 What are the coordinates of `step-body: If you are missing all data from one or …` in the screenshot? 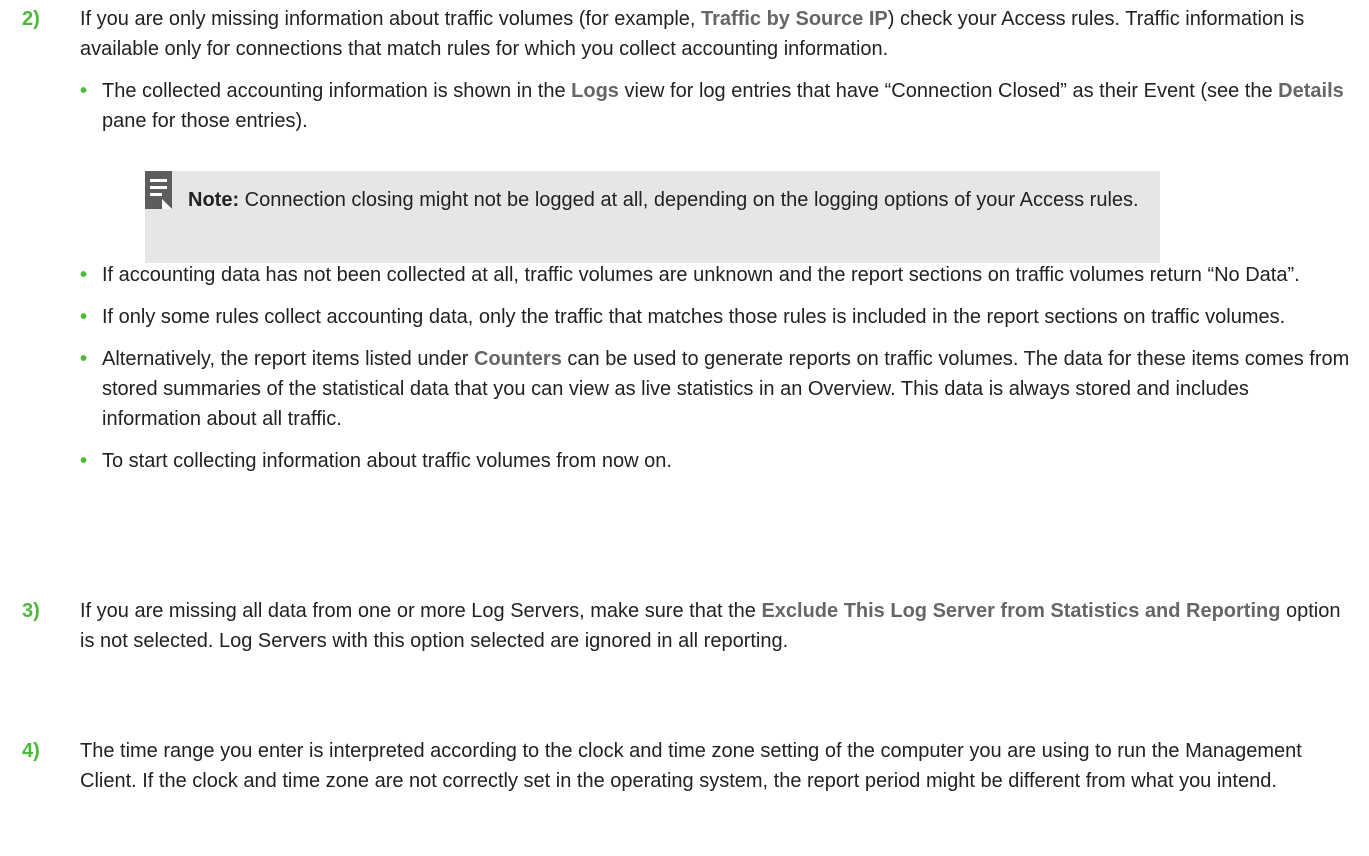 It's located at (716, 626).